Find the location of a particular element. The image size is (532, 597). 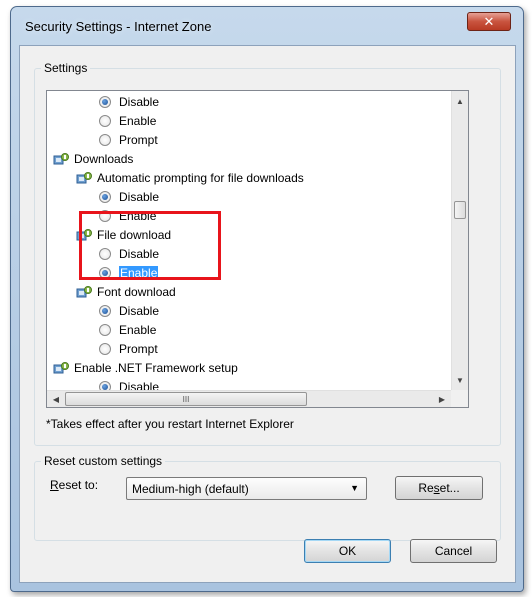

category-label: Font download is located at coordinates (136, 291).